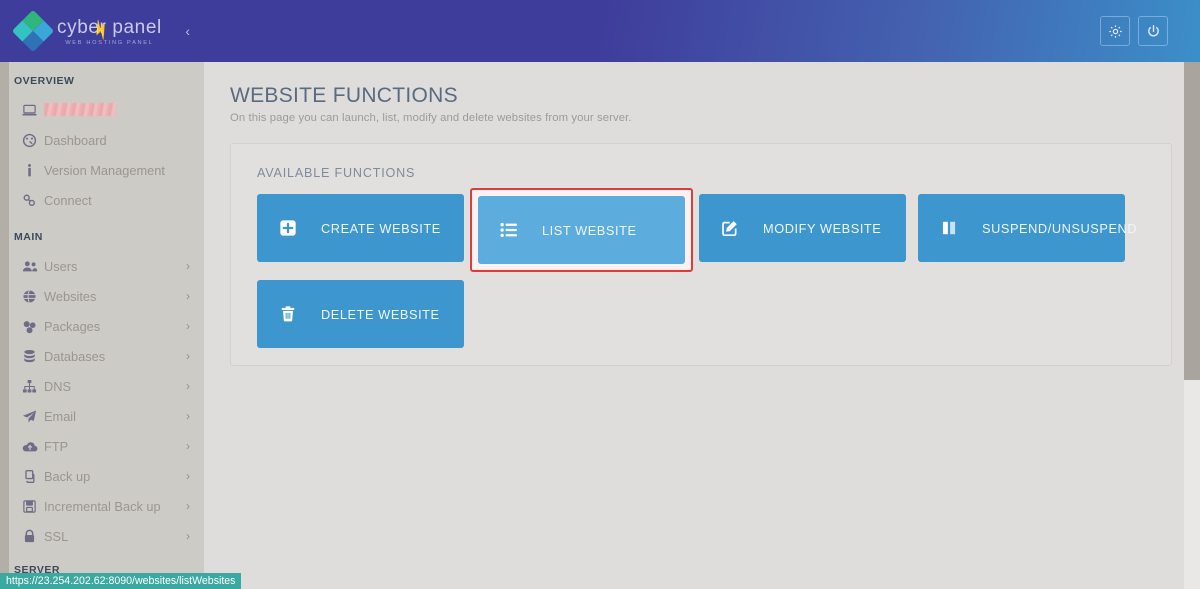  I want to click on power-icon, so click(1153, 31).